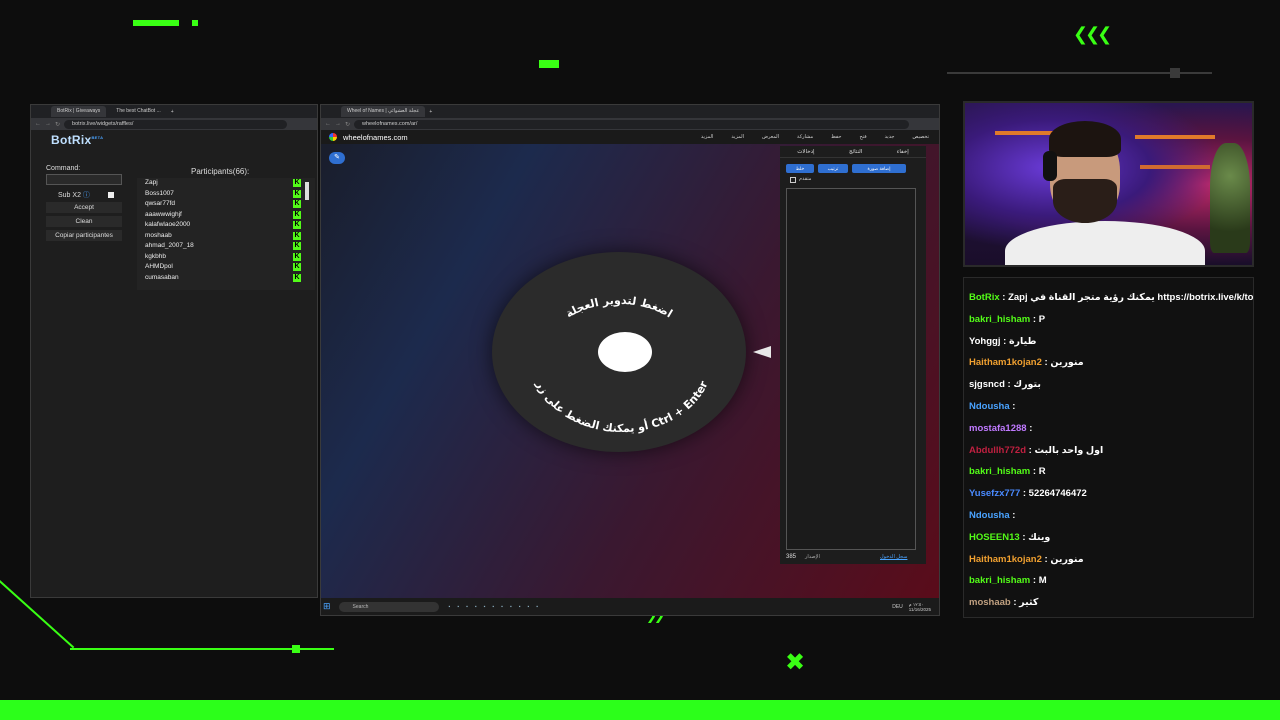 The height and width of the screenshot is (720, 1280). What do you see at coordinates (226, 225) in the screenshot?
I see `participant-row: kalafwlaoe2000 K` at bounding box center [226, 225].